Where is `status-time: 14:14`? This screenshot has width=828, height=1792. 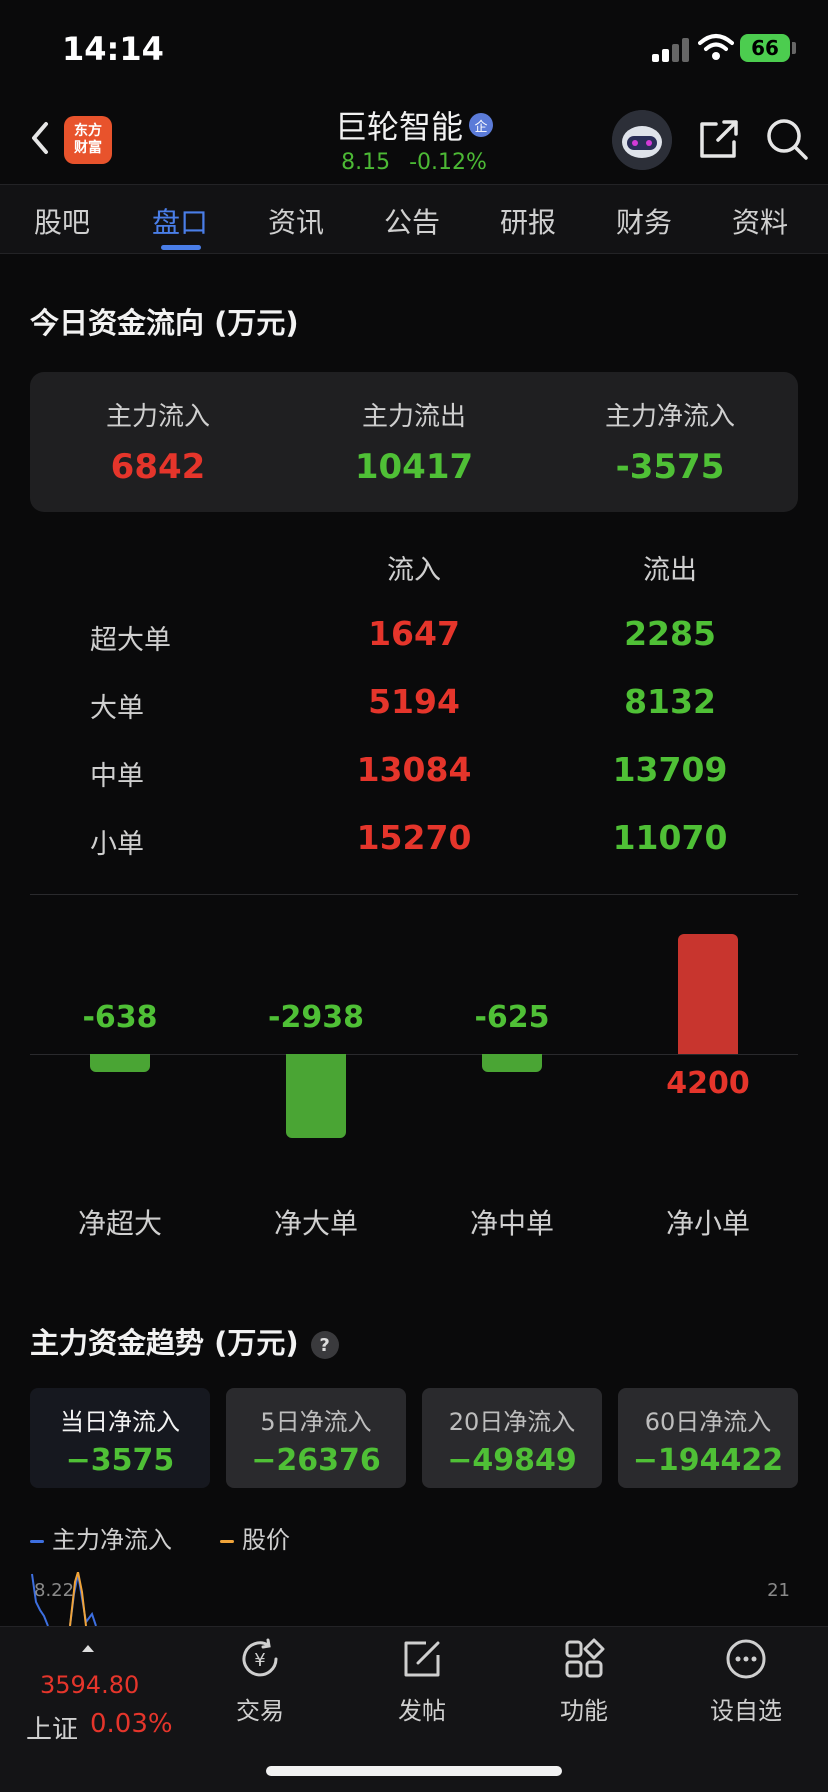
status-time: 14:14 is located at coordinates (113, 49).